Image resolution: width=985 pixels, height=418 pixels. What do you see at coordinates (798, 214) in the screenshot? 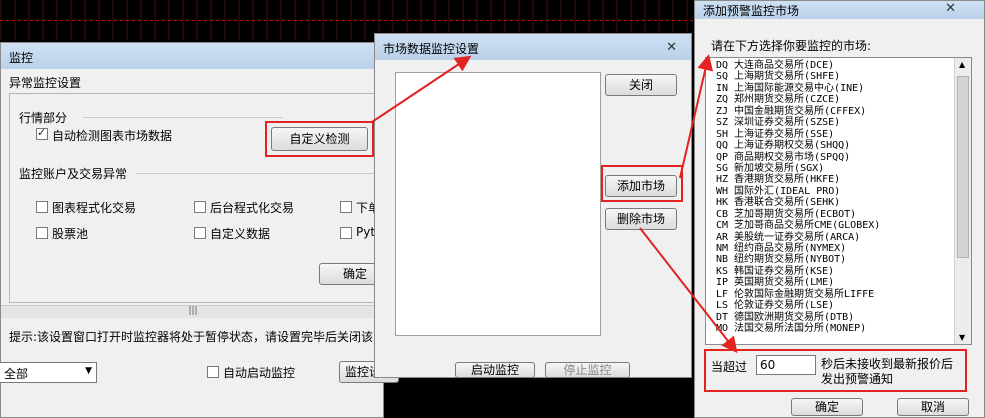
I see `market-list-item: CB 芝加哥期货交易所(ECBOT)` at bounding box center [798, 214].